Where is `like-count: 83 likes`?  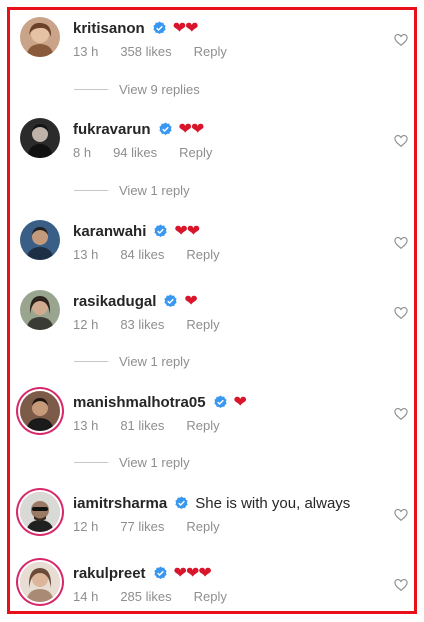
like-count: 83 likes is located at coordinates (142, 324).